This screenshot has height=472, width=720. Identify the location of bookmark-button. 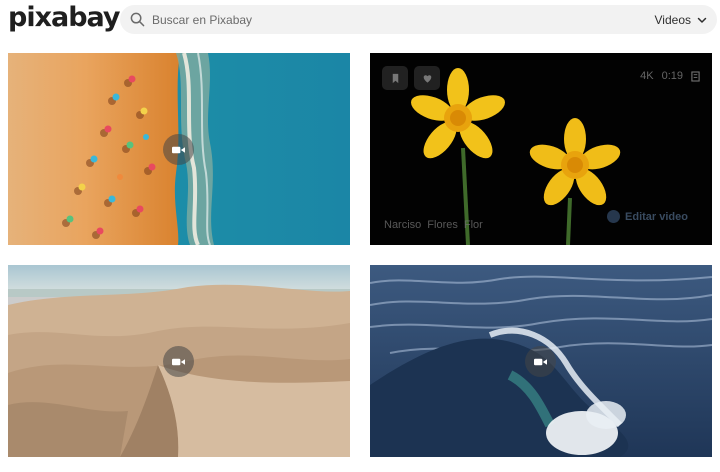
(395, 78).